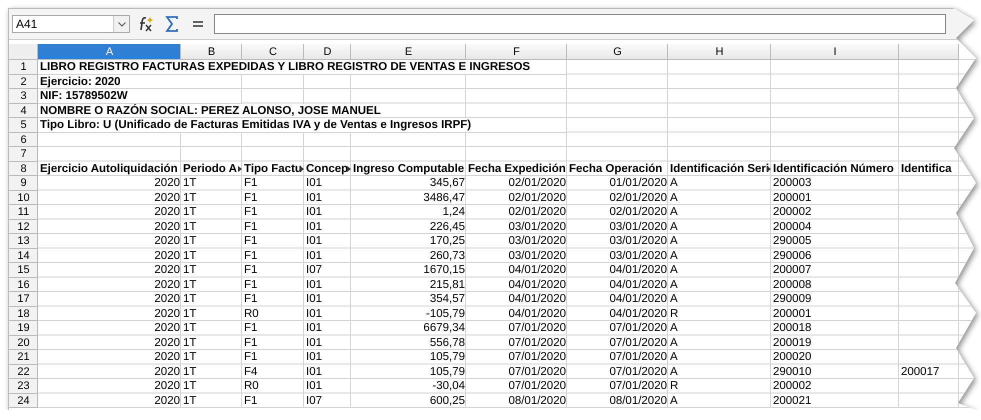 This screenshot has width=981, height=420. I want to click on column-header: F, so click(516, 52).